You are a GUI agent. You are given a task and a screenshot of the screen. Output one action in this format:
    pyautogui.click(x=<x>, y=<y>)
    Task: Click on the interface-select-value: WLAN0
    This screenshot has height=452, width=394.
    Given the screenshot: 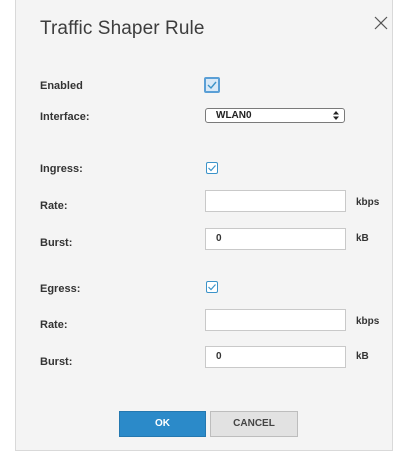 What is the action you would take?
    pyautogui.click(x=234, y=115)
    